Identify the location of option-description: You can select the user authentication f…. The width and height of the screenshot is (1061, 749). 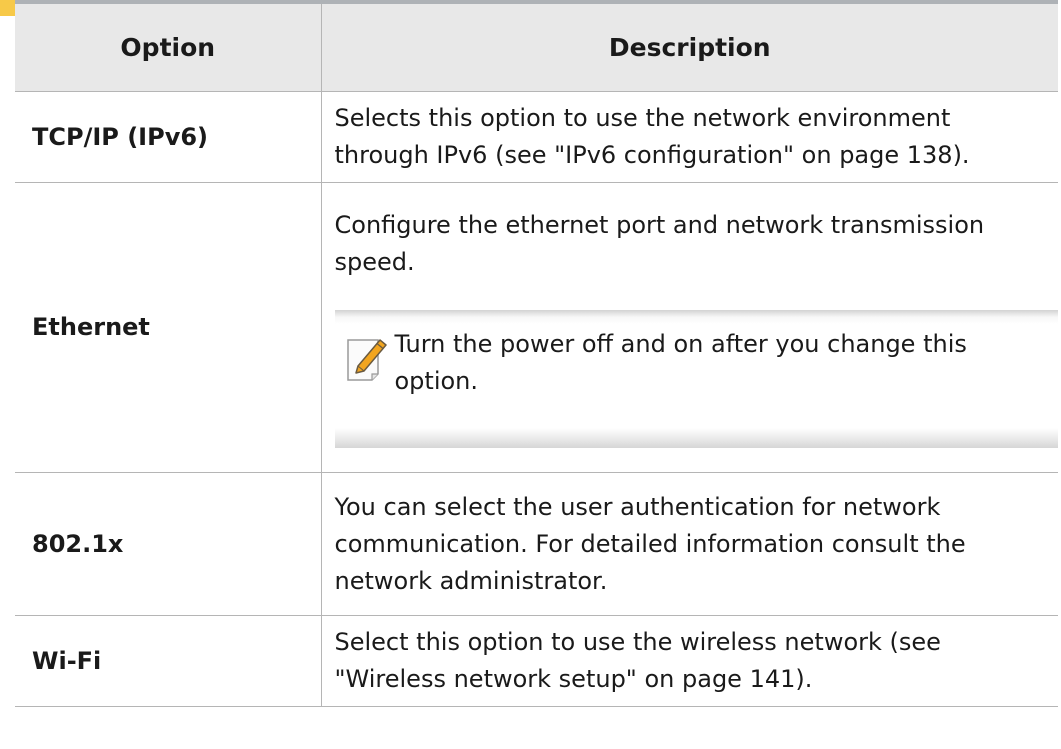
(689, 544).